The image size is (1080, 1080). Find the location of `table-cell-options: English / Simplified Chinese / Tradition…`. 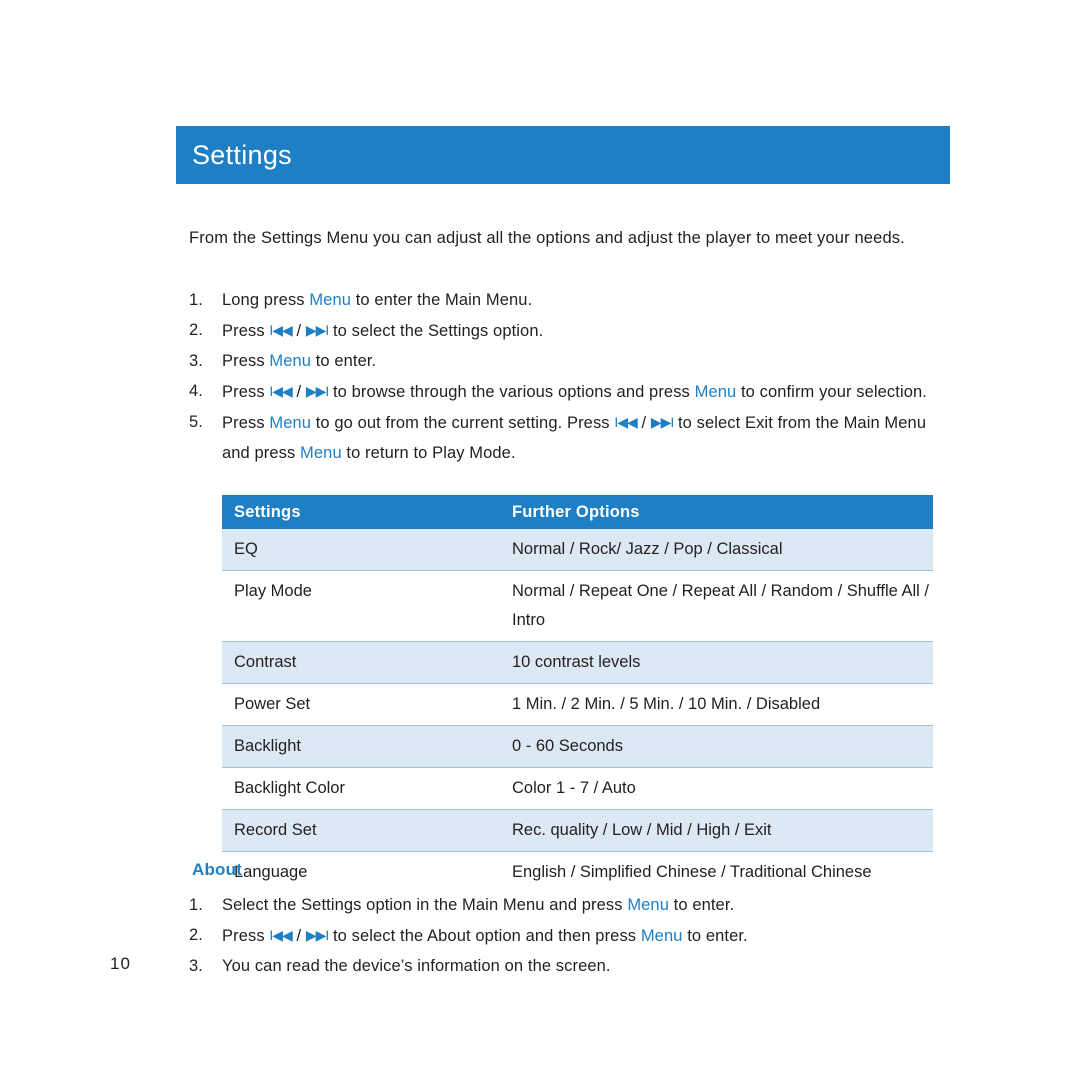

table-cell-options: English / Simplified Chinese / Tradition… is located at coordinates (716, 872).